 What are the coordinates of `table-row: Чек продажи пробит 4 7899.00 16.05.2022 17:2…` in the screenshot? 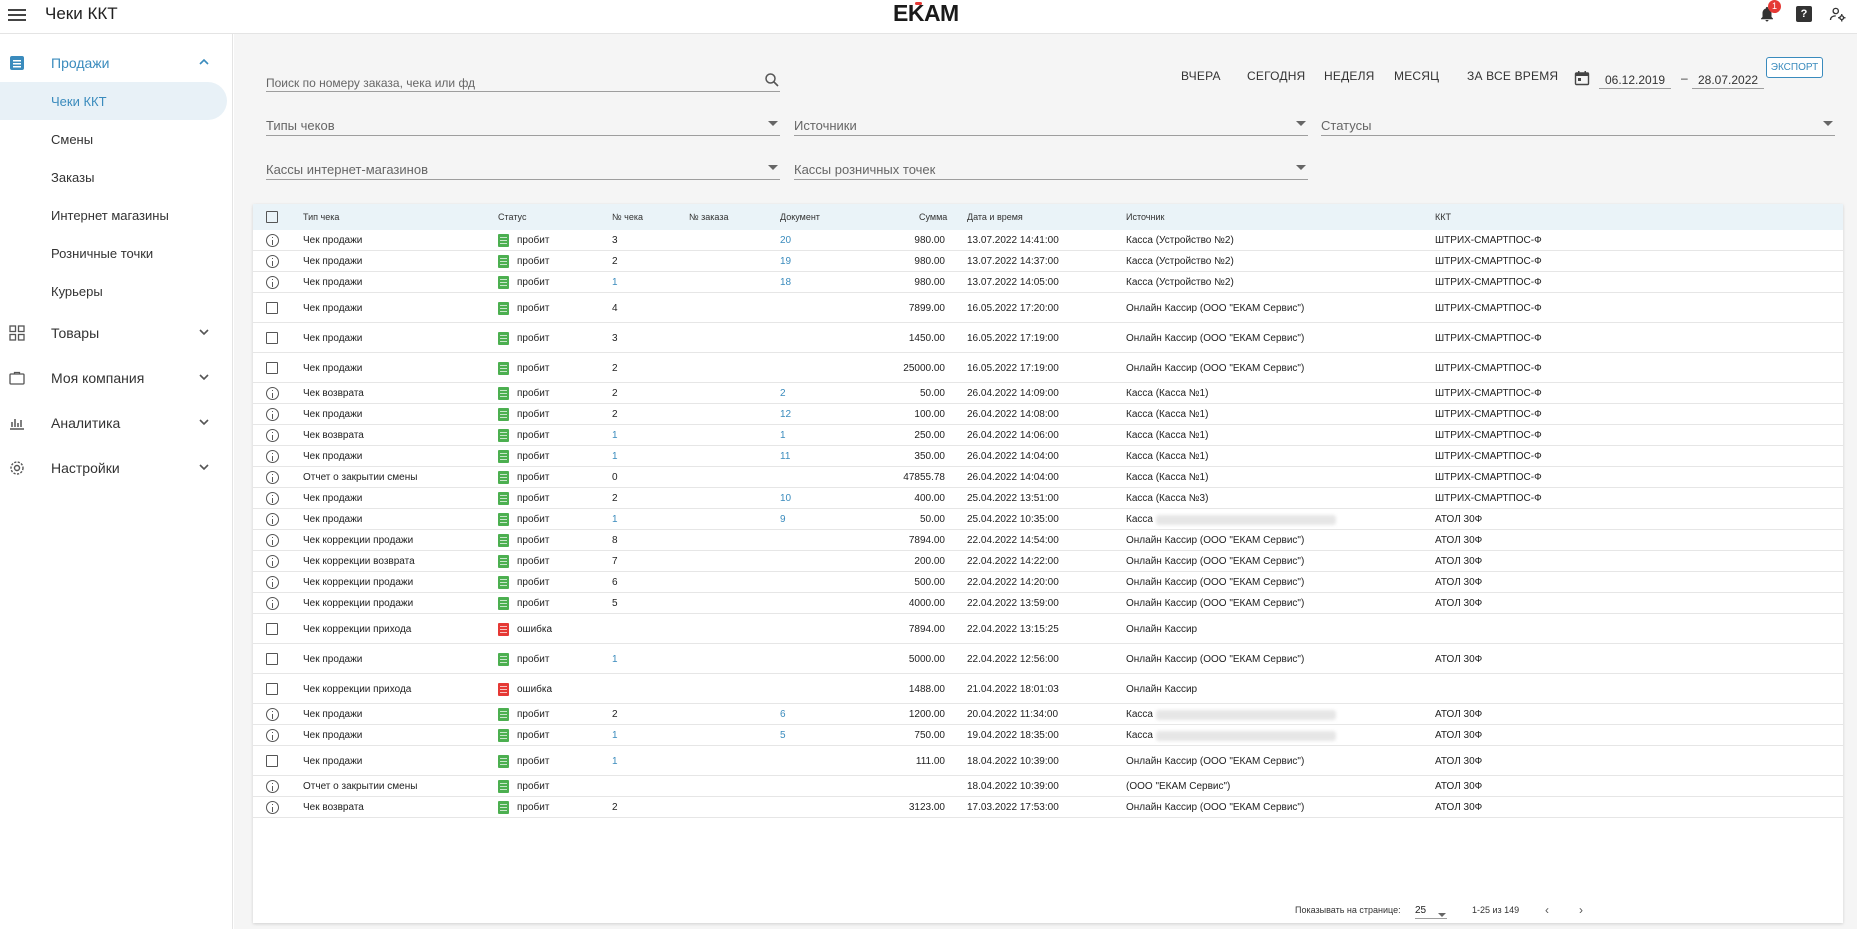 It's located at (1048, 308).